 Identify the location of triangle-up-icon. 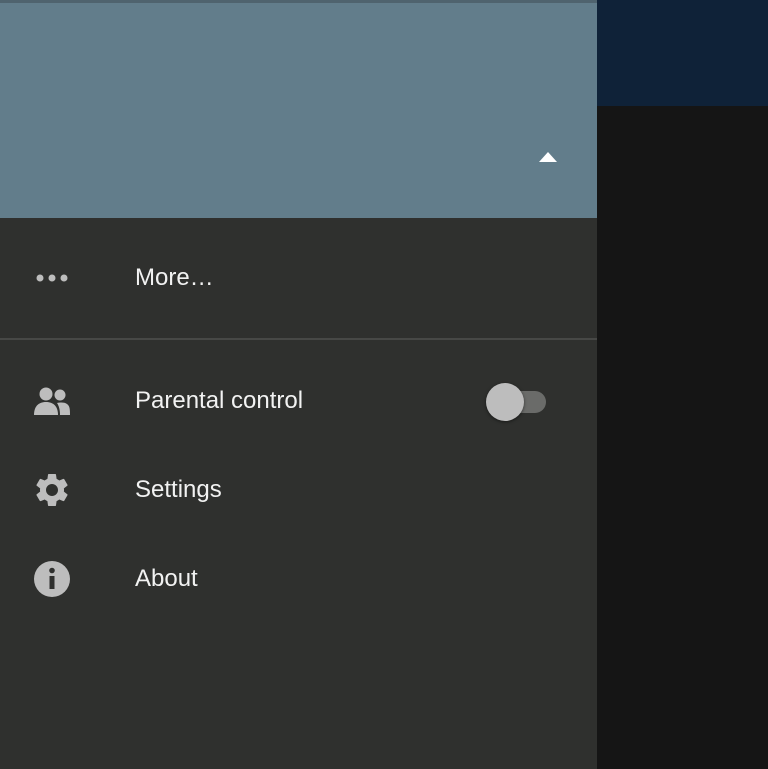
(548, 157).